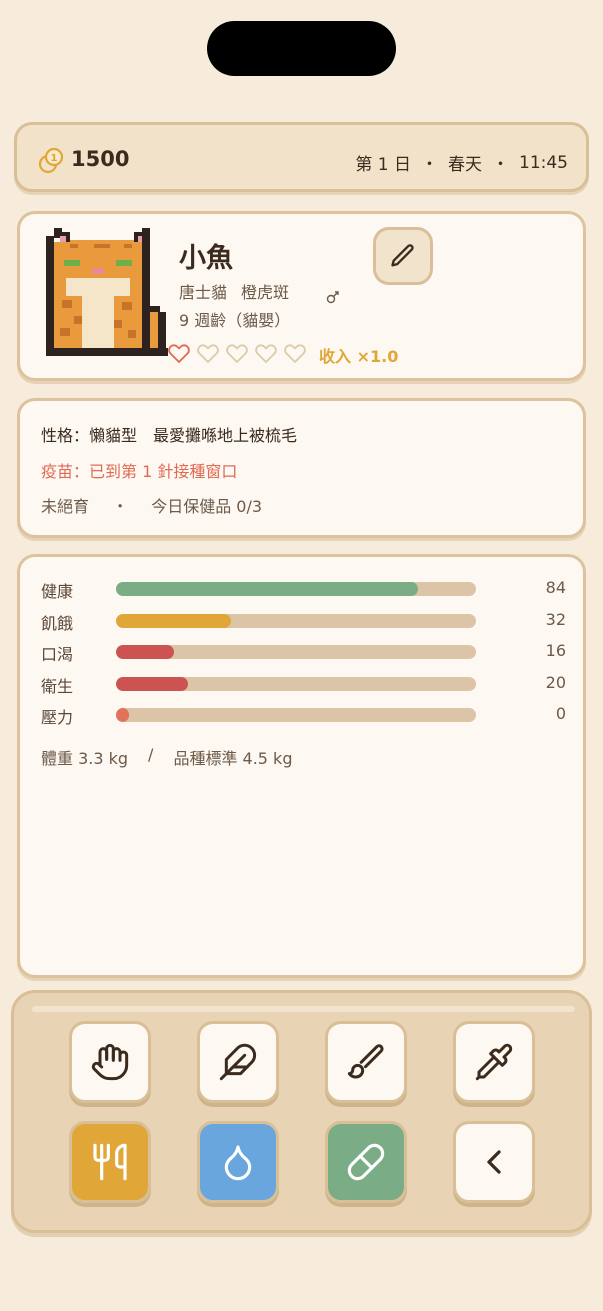  I want to click on feed-button, so click(110, 1162).